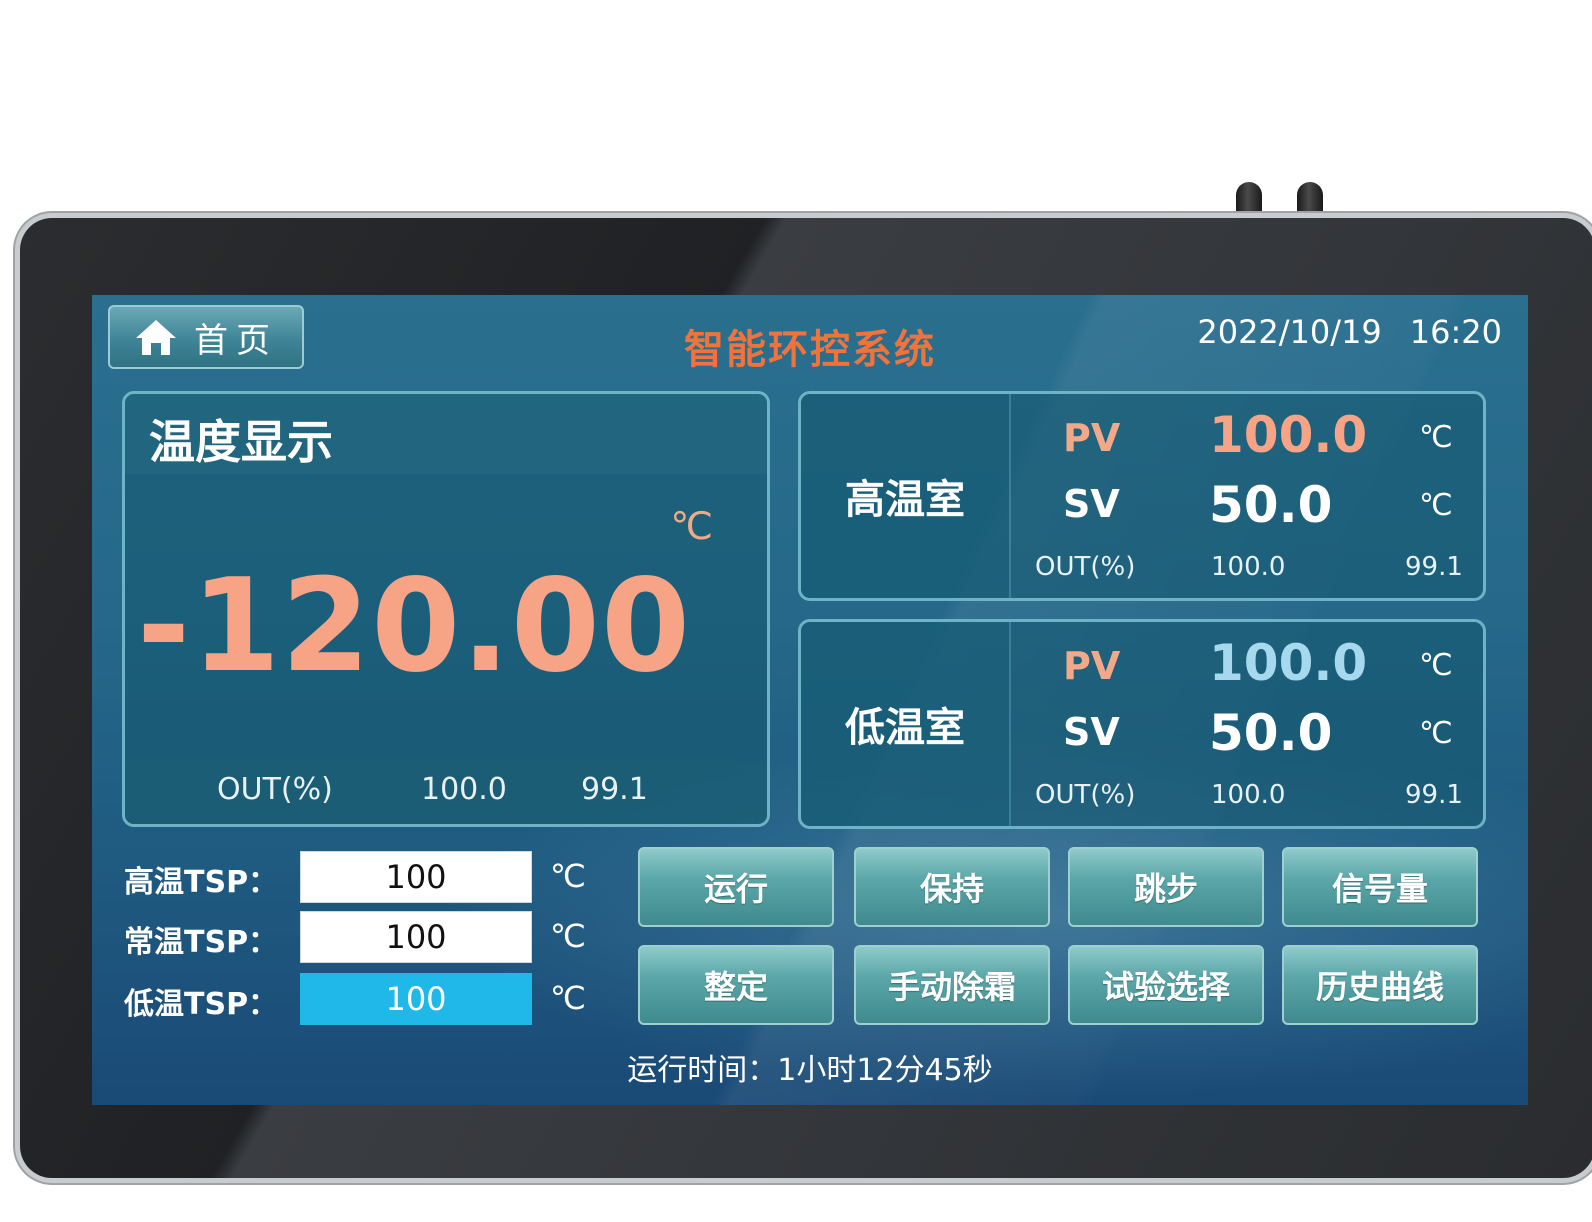 The height and width of the screenshot is (1222, 1592). What do you see at coordinates (416, 877) in the screenshot?
I see `high-tsp-input` at bounding box center [416, 877].